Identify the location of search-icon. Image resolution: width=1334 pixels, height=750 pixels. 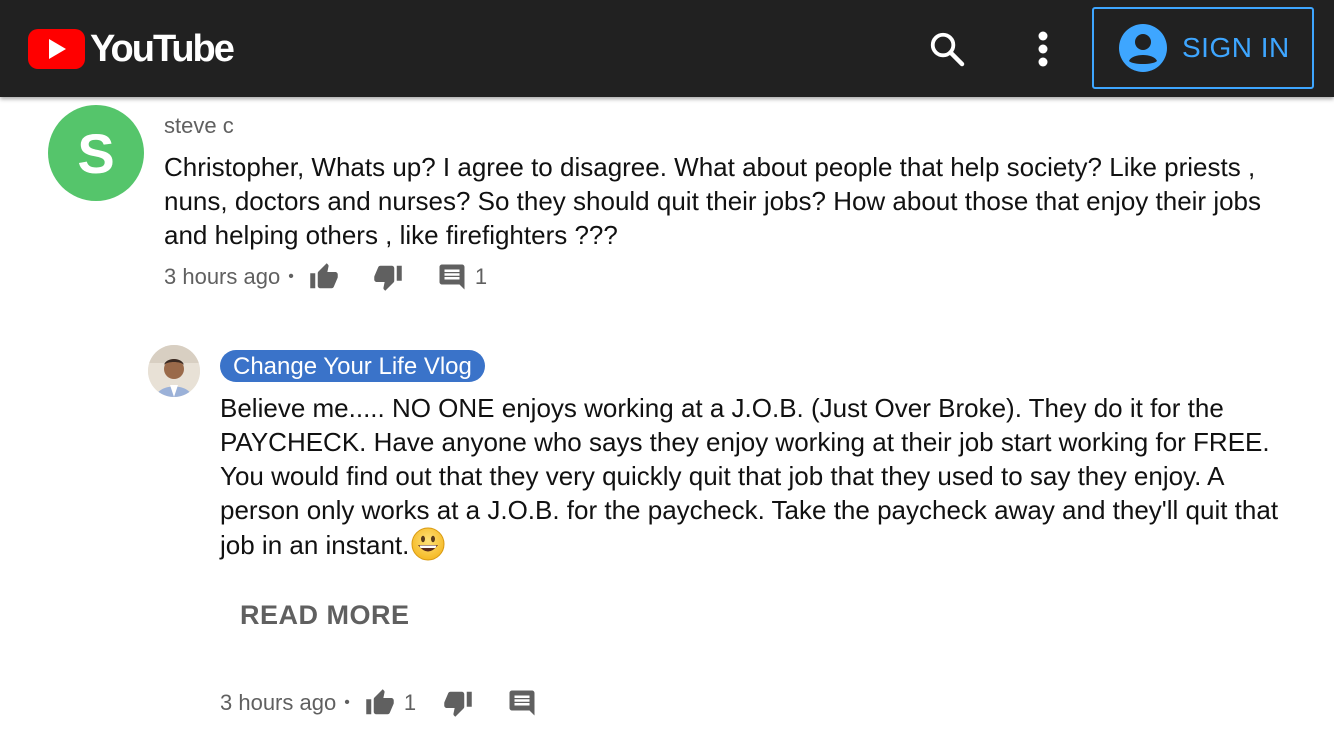
(947, 49).